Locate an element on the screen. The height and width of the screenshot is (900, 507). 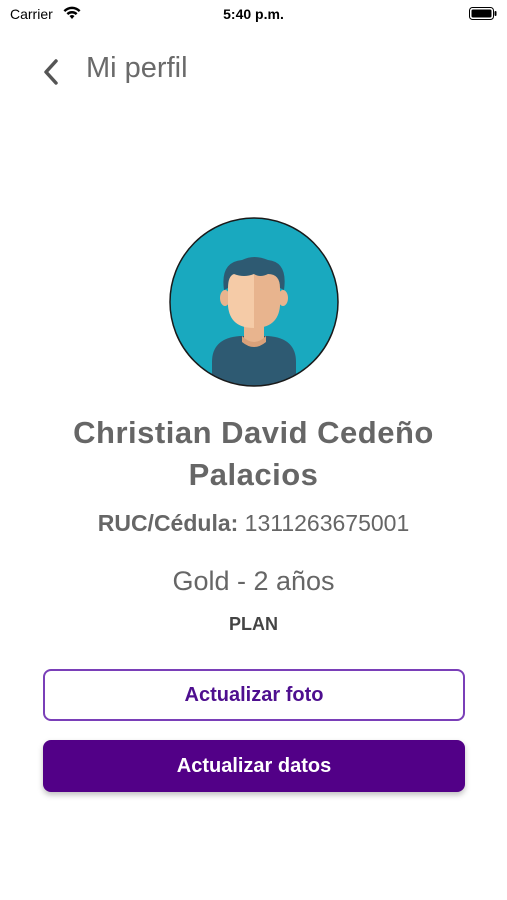
back-button is located at coordinates (51, 72).